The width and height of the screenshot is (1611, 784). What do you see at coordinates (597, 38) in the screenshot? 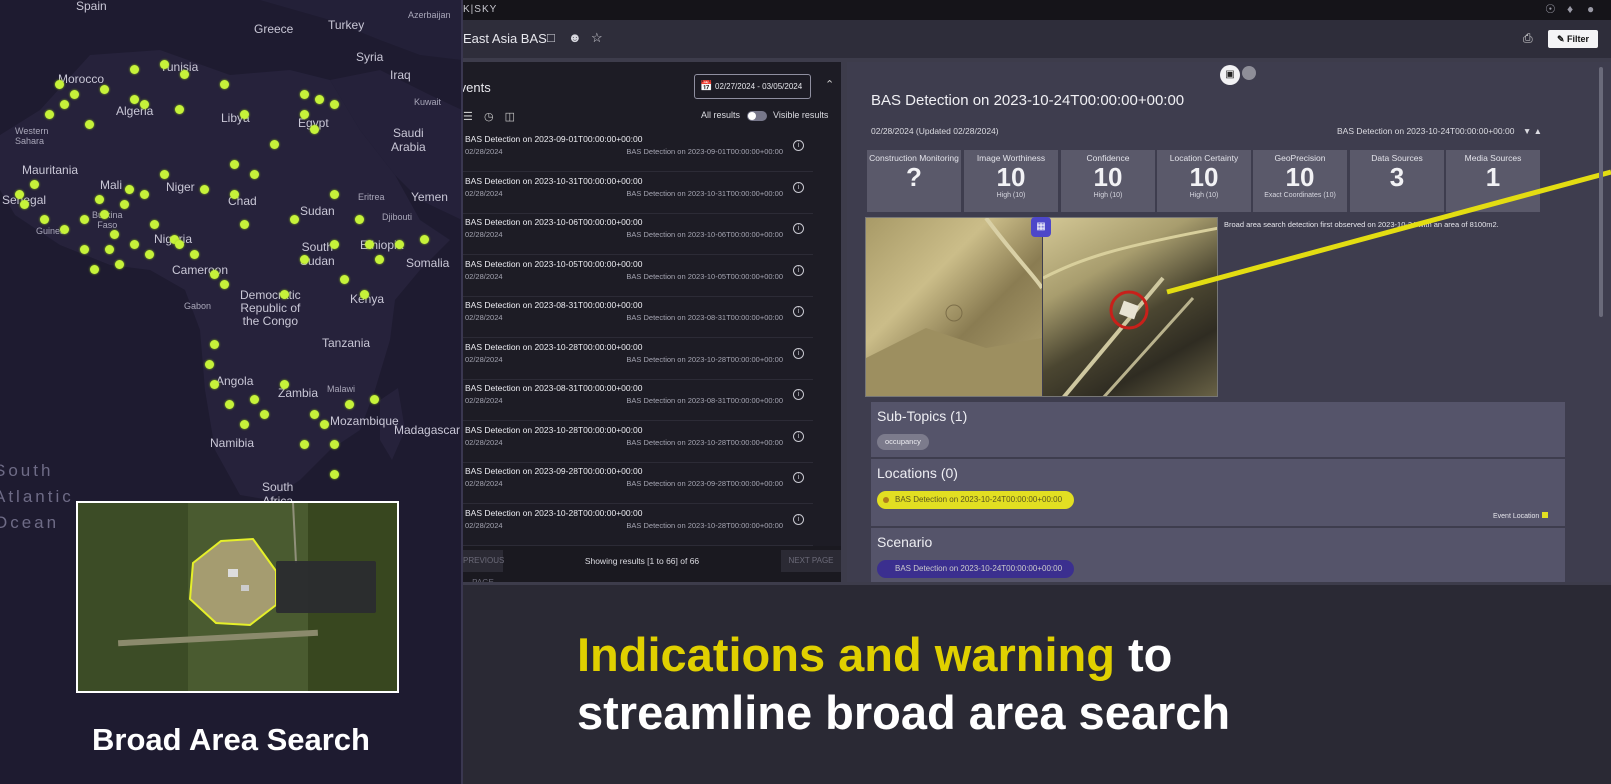
I see `star-icon: ☆` at bounding box center [597, 38].